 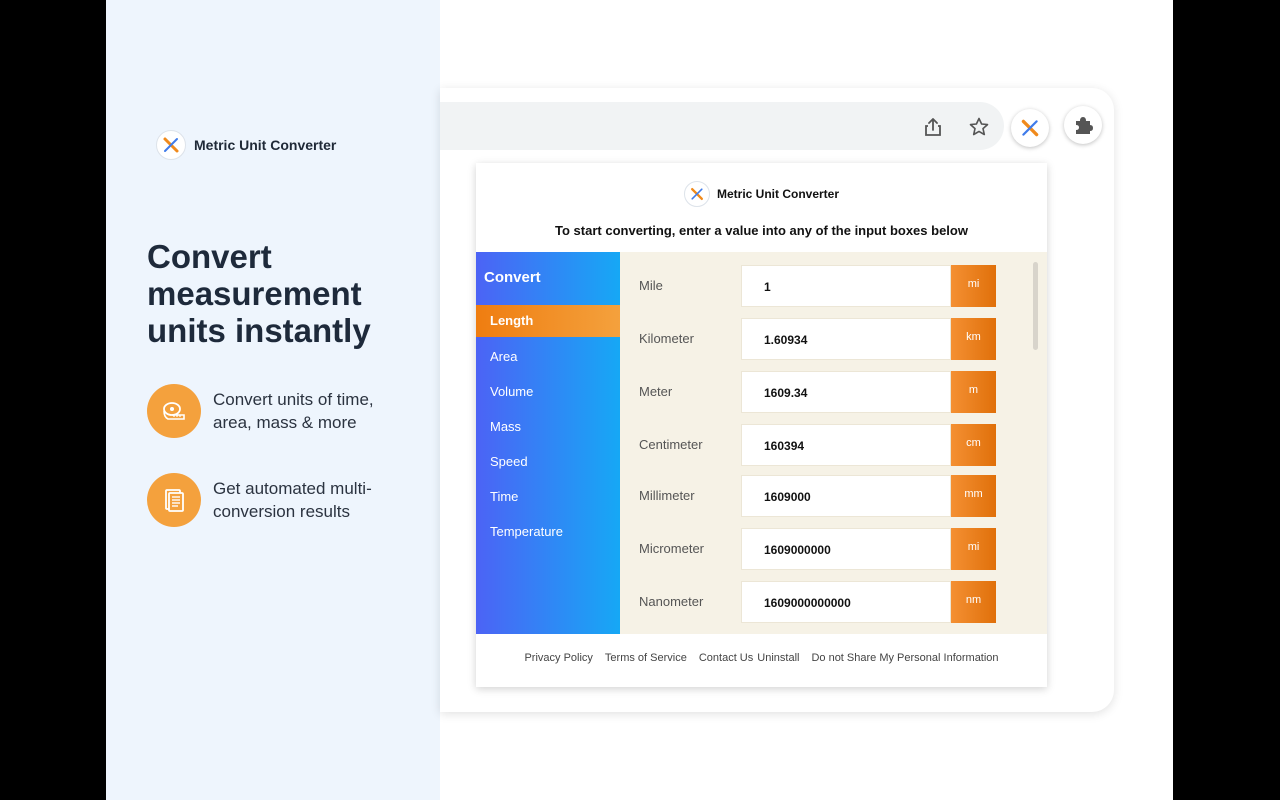 I want to click on value-input-meter: 1609.34, so click(x=846, y=392).